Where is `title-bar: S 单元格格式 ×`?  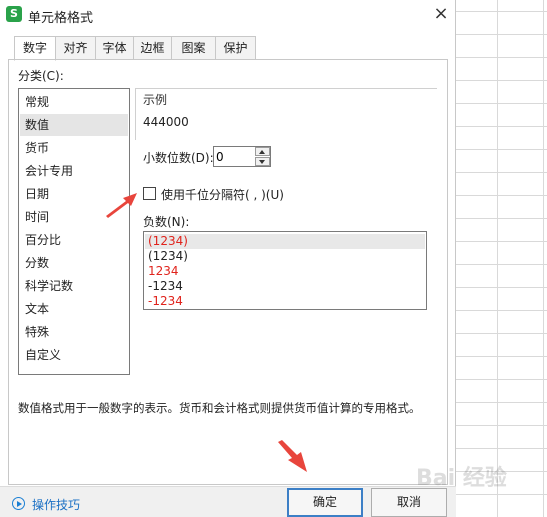
title-bar: S 单元格格式 × is located at coordinates (228, 15).